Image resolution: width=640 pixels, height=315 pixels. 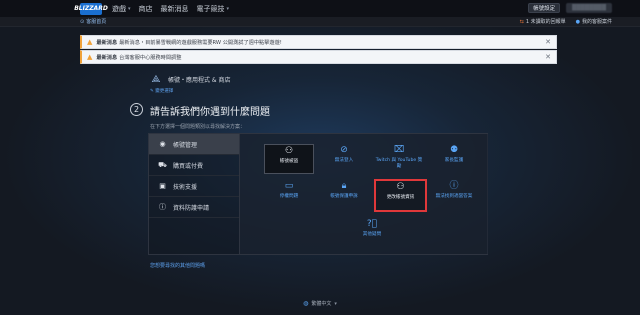 I want to click on support-subbar: ⊙ 客服首頁 ⇆ 1 未讀取的回報單 ● 我的客服案件, so click(x=320, y=22).